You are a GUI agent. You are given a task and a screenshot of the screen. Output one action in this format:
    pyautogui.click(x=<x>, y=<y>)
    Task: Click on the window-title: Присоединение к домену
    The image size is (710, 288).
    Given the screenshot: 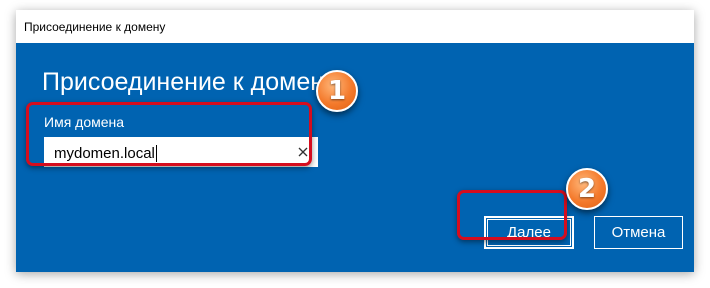 What is the action you would take?
    pyautogui.click(x=95, y=27)
    